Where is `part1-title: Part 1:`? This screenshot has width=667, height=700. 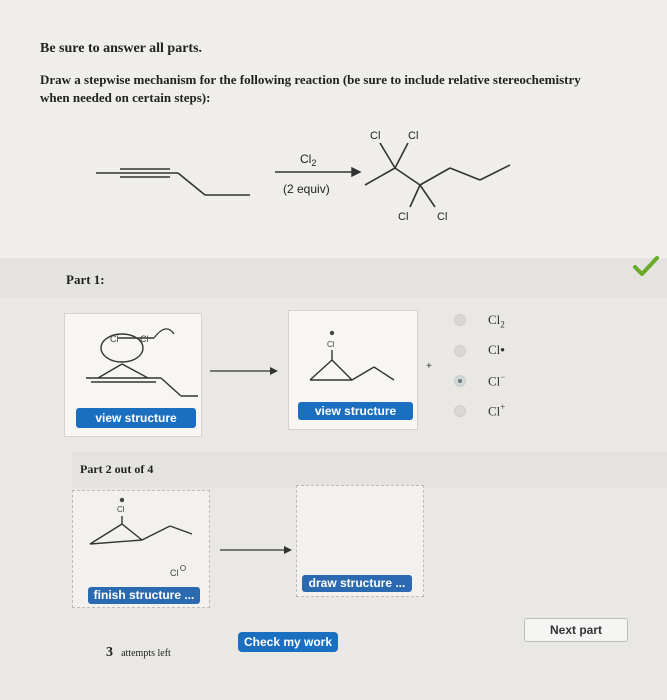 part1-title: Part 1: is located at coordinates (85, 279).